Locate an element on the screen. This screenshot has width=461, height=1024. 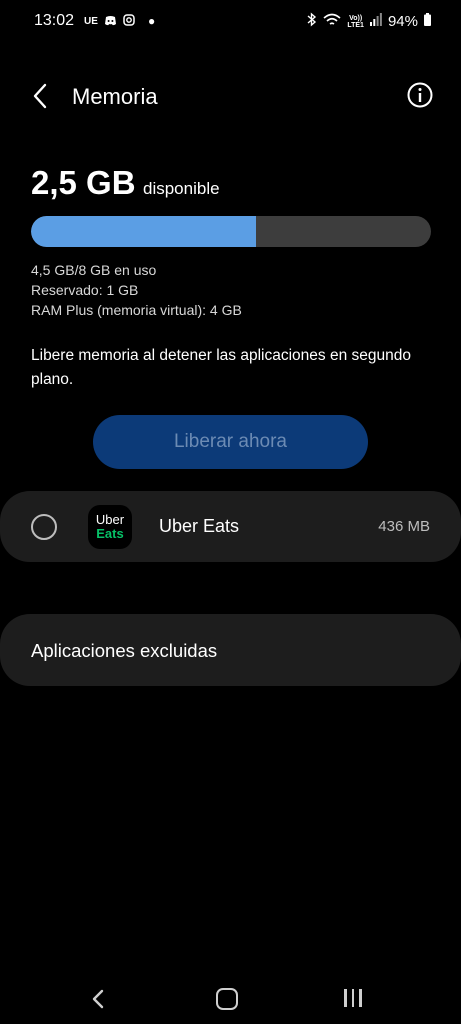
memory-usage-fill is located at coordinates (143, 231).